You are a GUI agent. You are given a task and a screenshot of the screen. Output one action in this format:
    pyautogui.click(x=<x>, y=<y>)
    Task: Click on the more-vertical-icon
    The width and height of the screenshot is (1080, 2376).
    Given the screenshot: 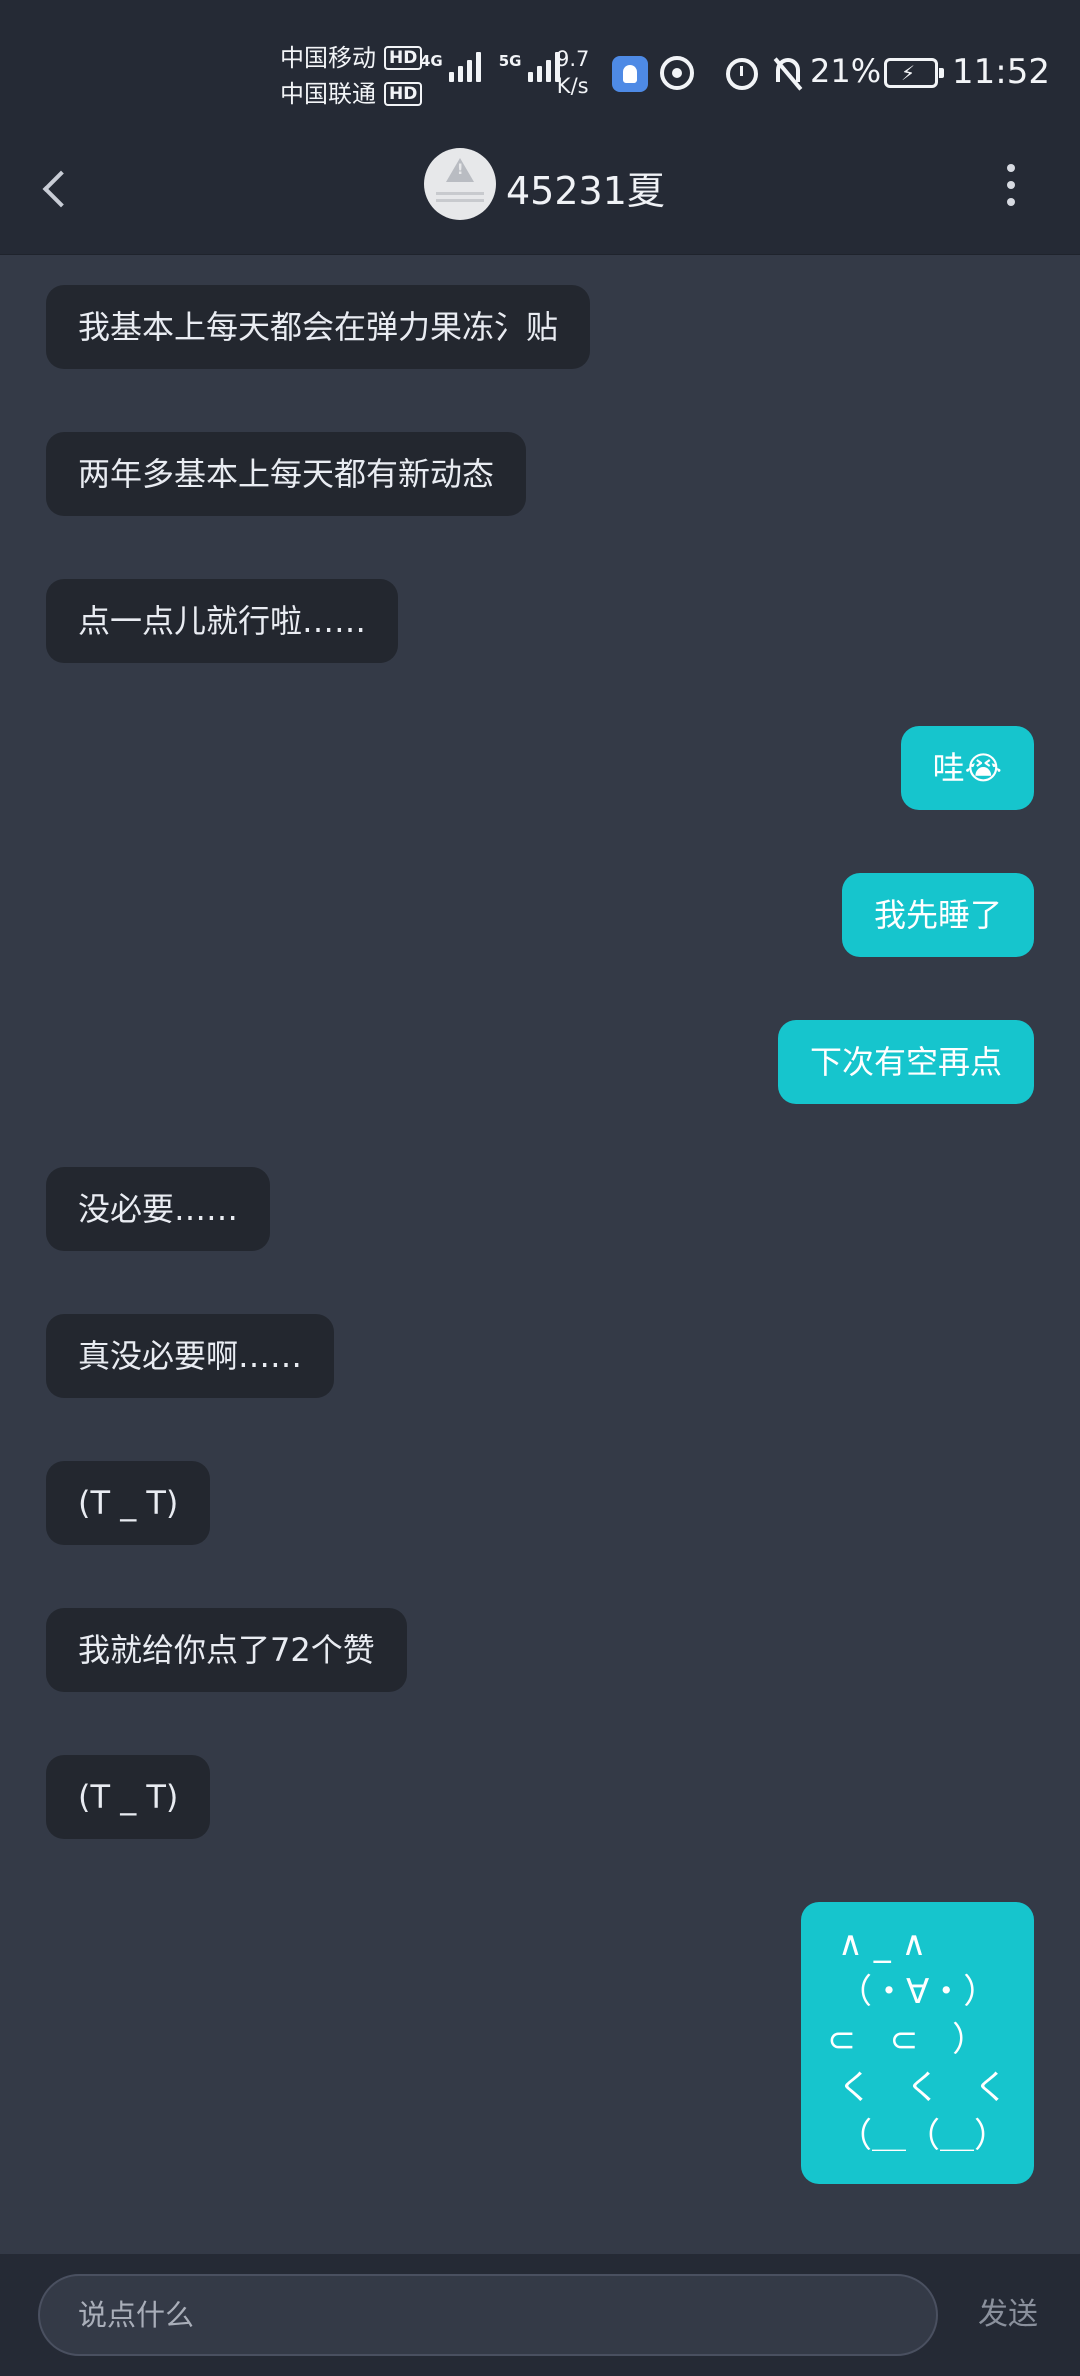 What is the action you would take?
    pyautogui.click(x=1011, y=189)
    